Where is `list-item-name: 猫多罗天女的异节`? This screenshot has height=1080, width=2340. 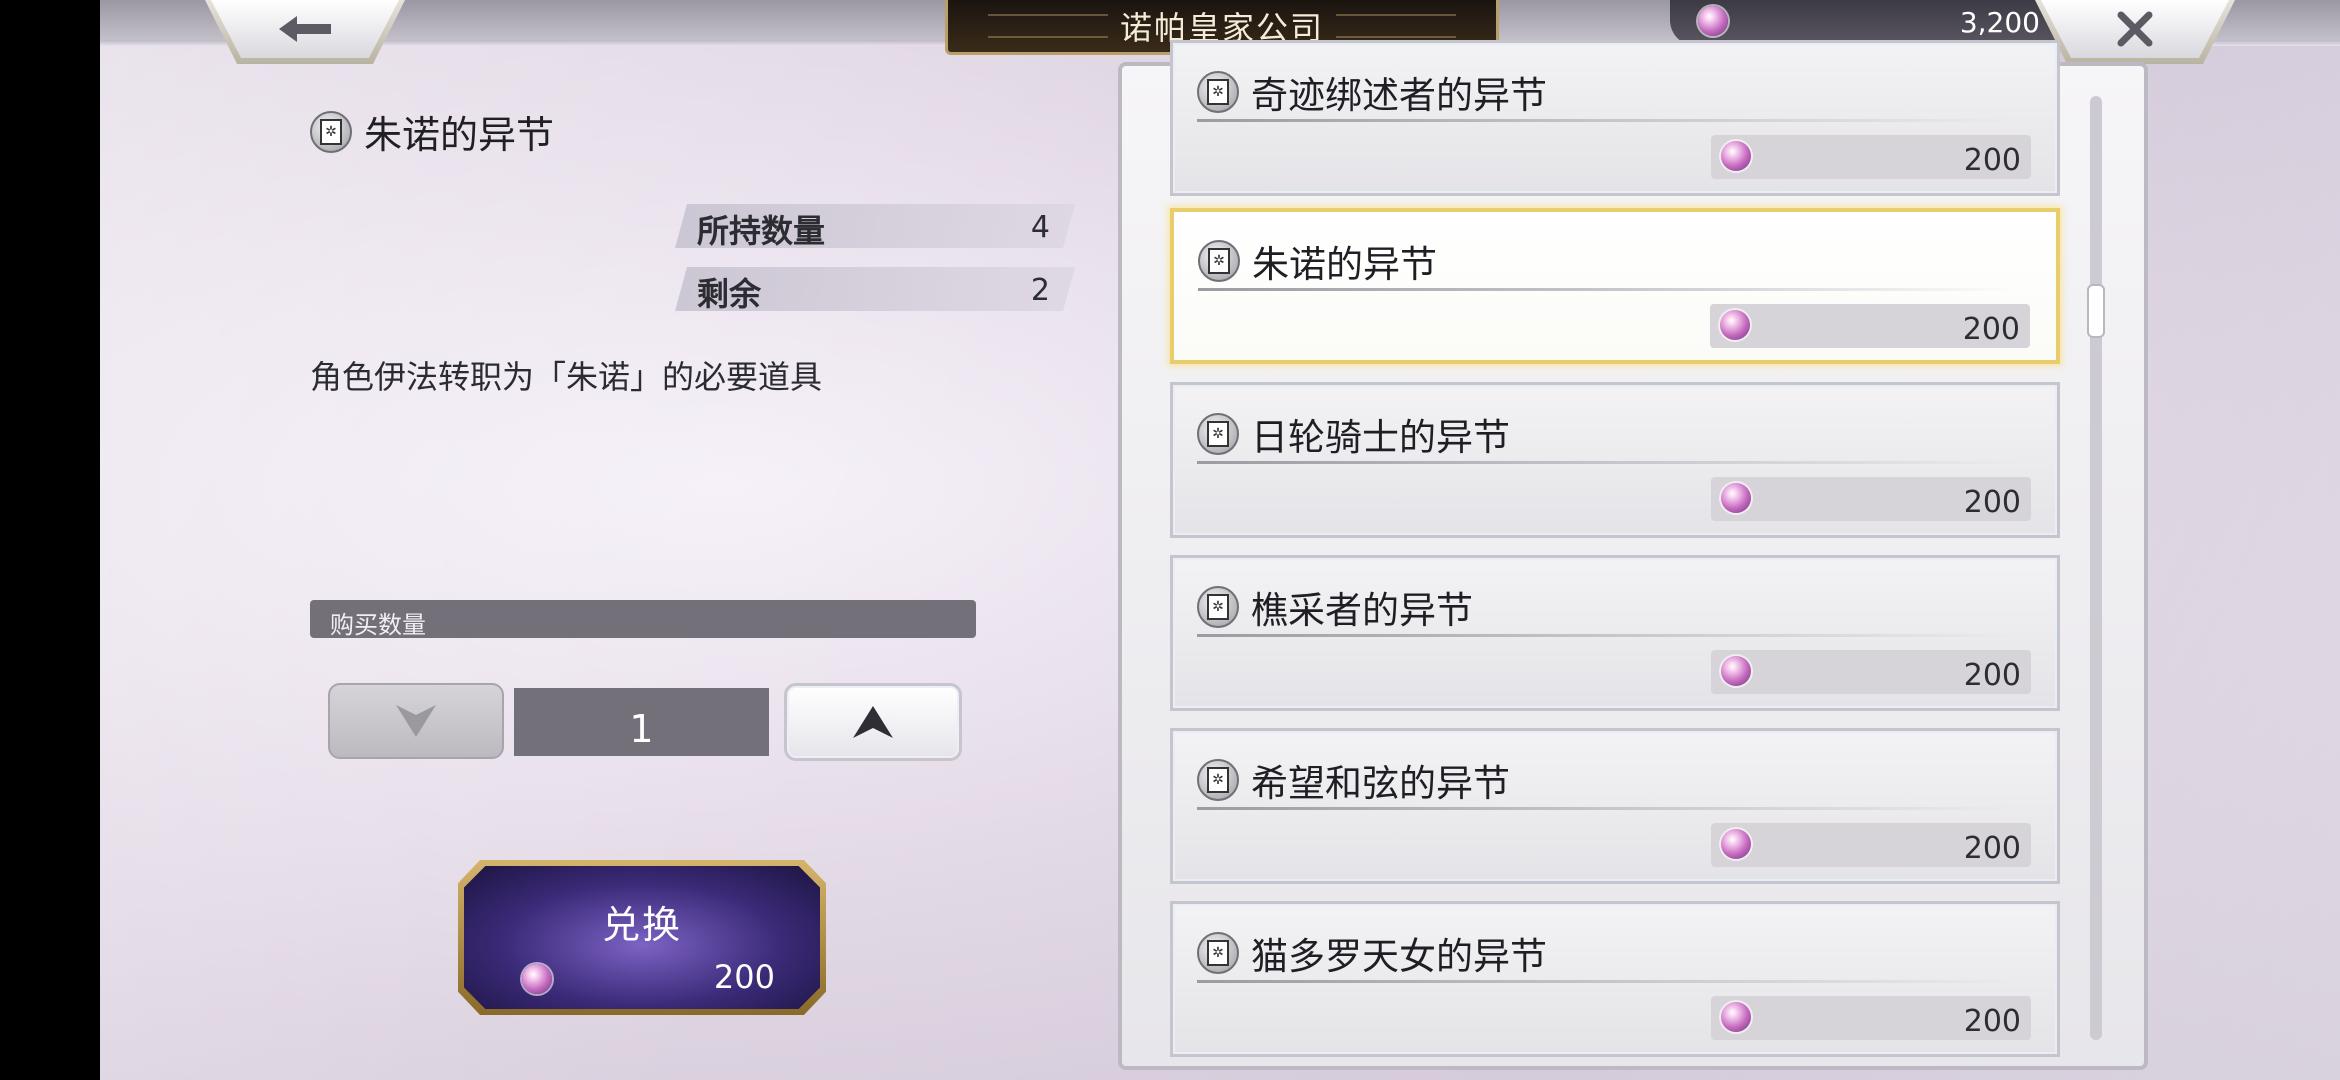
list-item-name: 猫多罗天女的异节 is located at coordinates (1399, 956).